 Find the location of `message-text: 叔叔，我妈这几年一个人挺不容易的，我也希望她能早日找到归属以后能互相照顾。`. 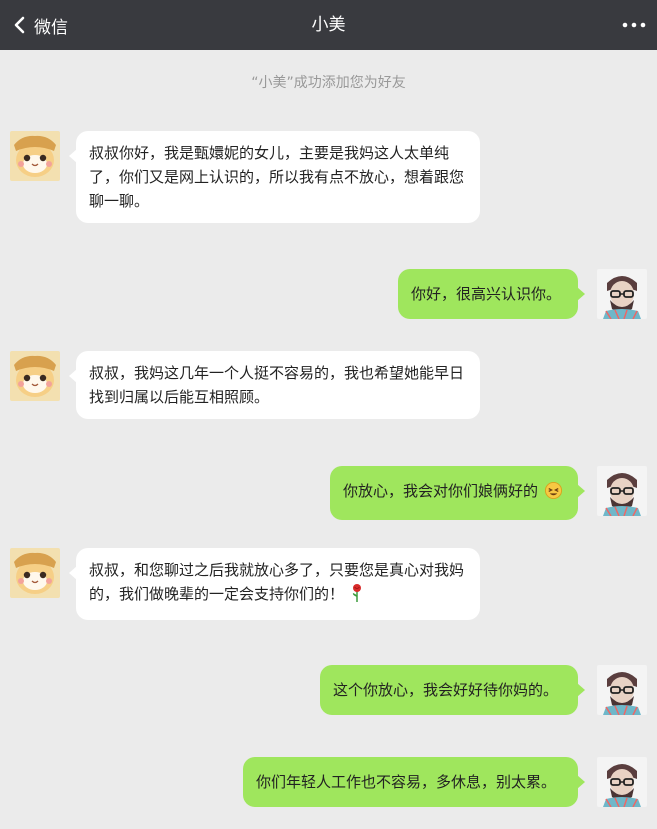

message-text: 叔叔，我妈这几年一个人挺不容易的，我也希望她能早日找到归属以后能互相照顾。 is located at coordinates (277, 385).